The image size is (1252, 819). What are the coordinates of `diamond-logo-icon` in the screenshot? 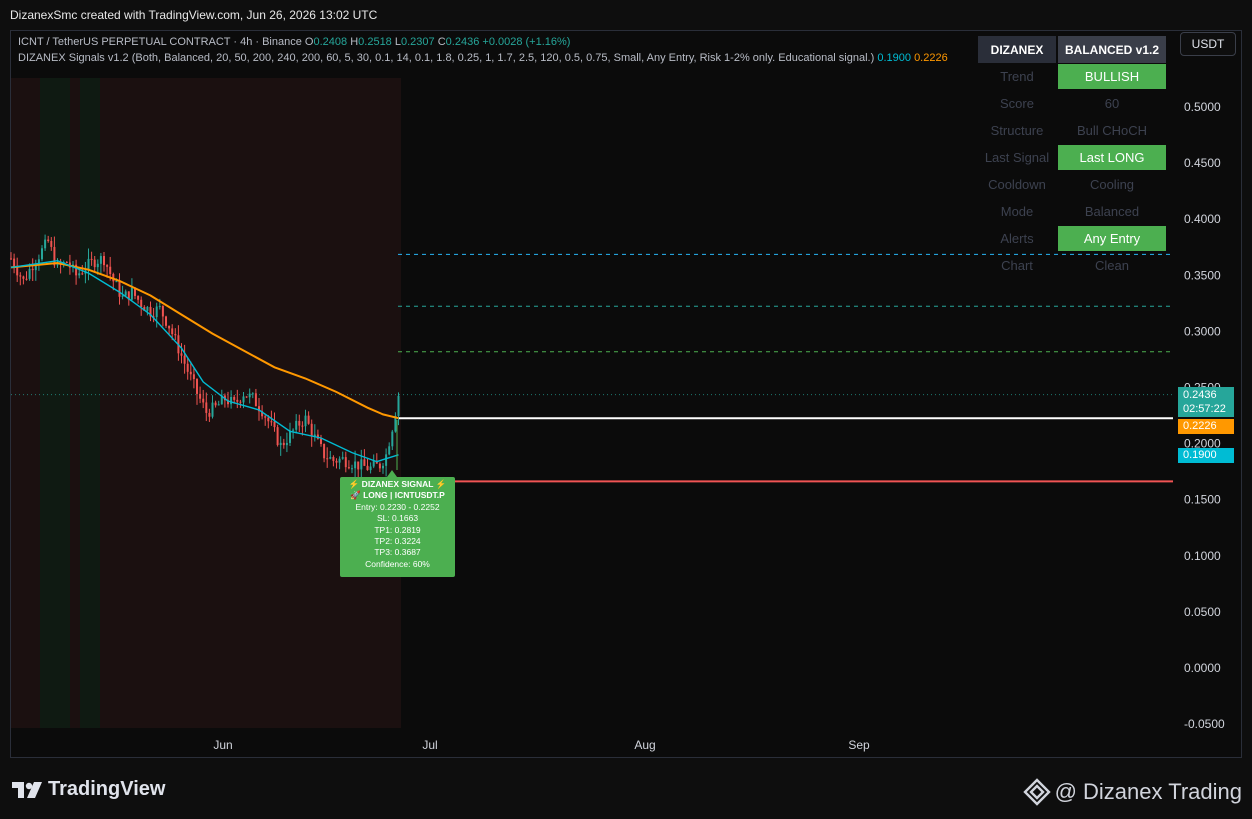 It's located at (1036, 792).